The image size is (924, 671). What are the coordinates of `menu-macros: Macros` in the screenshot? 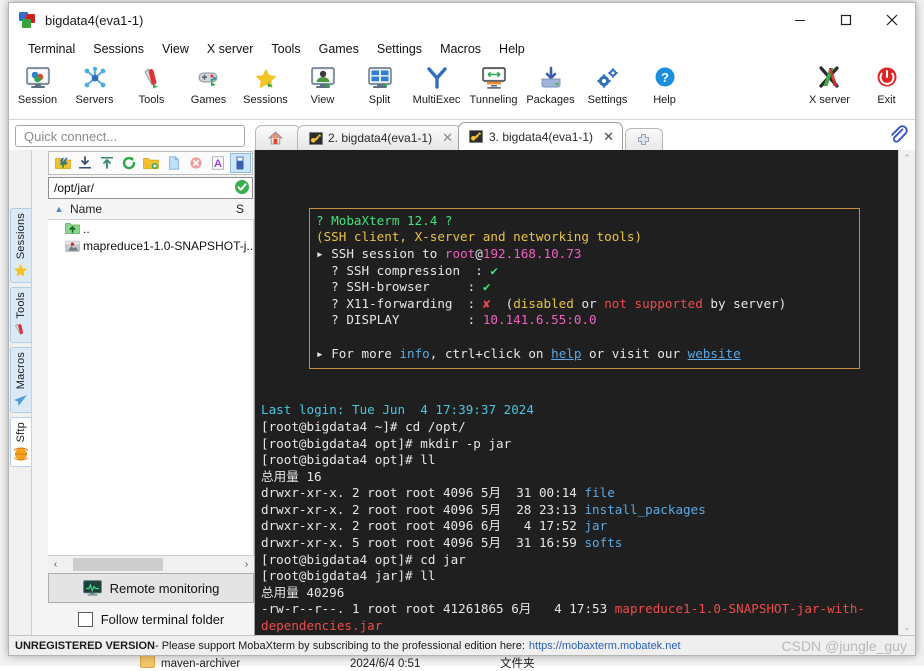 It's located at (460, 49).